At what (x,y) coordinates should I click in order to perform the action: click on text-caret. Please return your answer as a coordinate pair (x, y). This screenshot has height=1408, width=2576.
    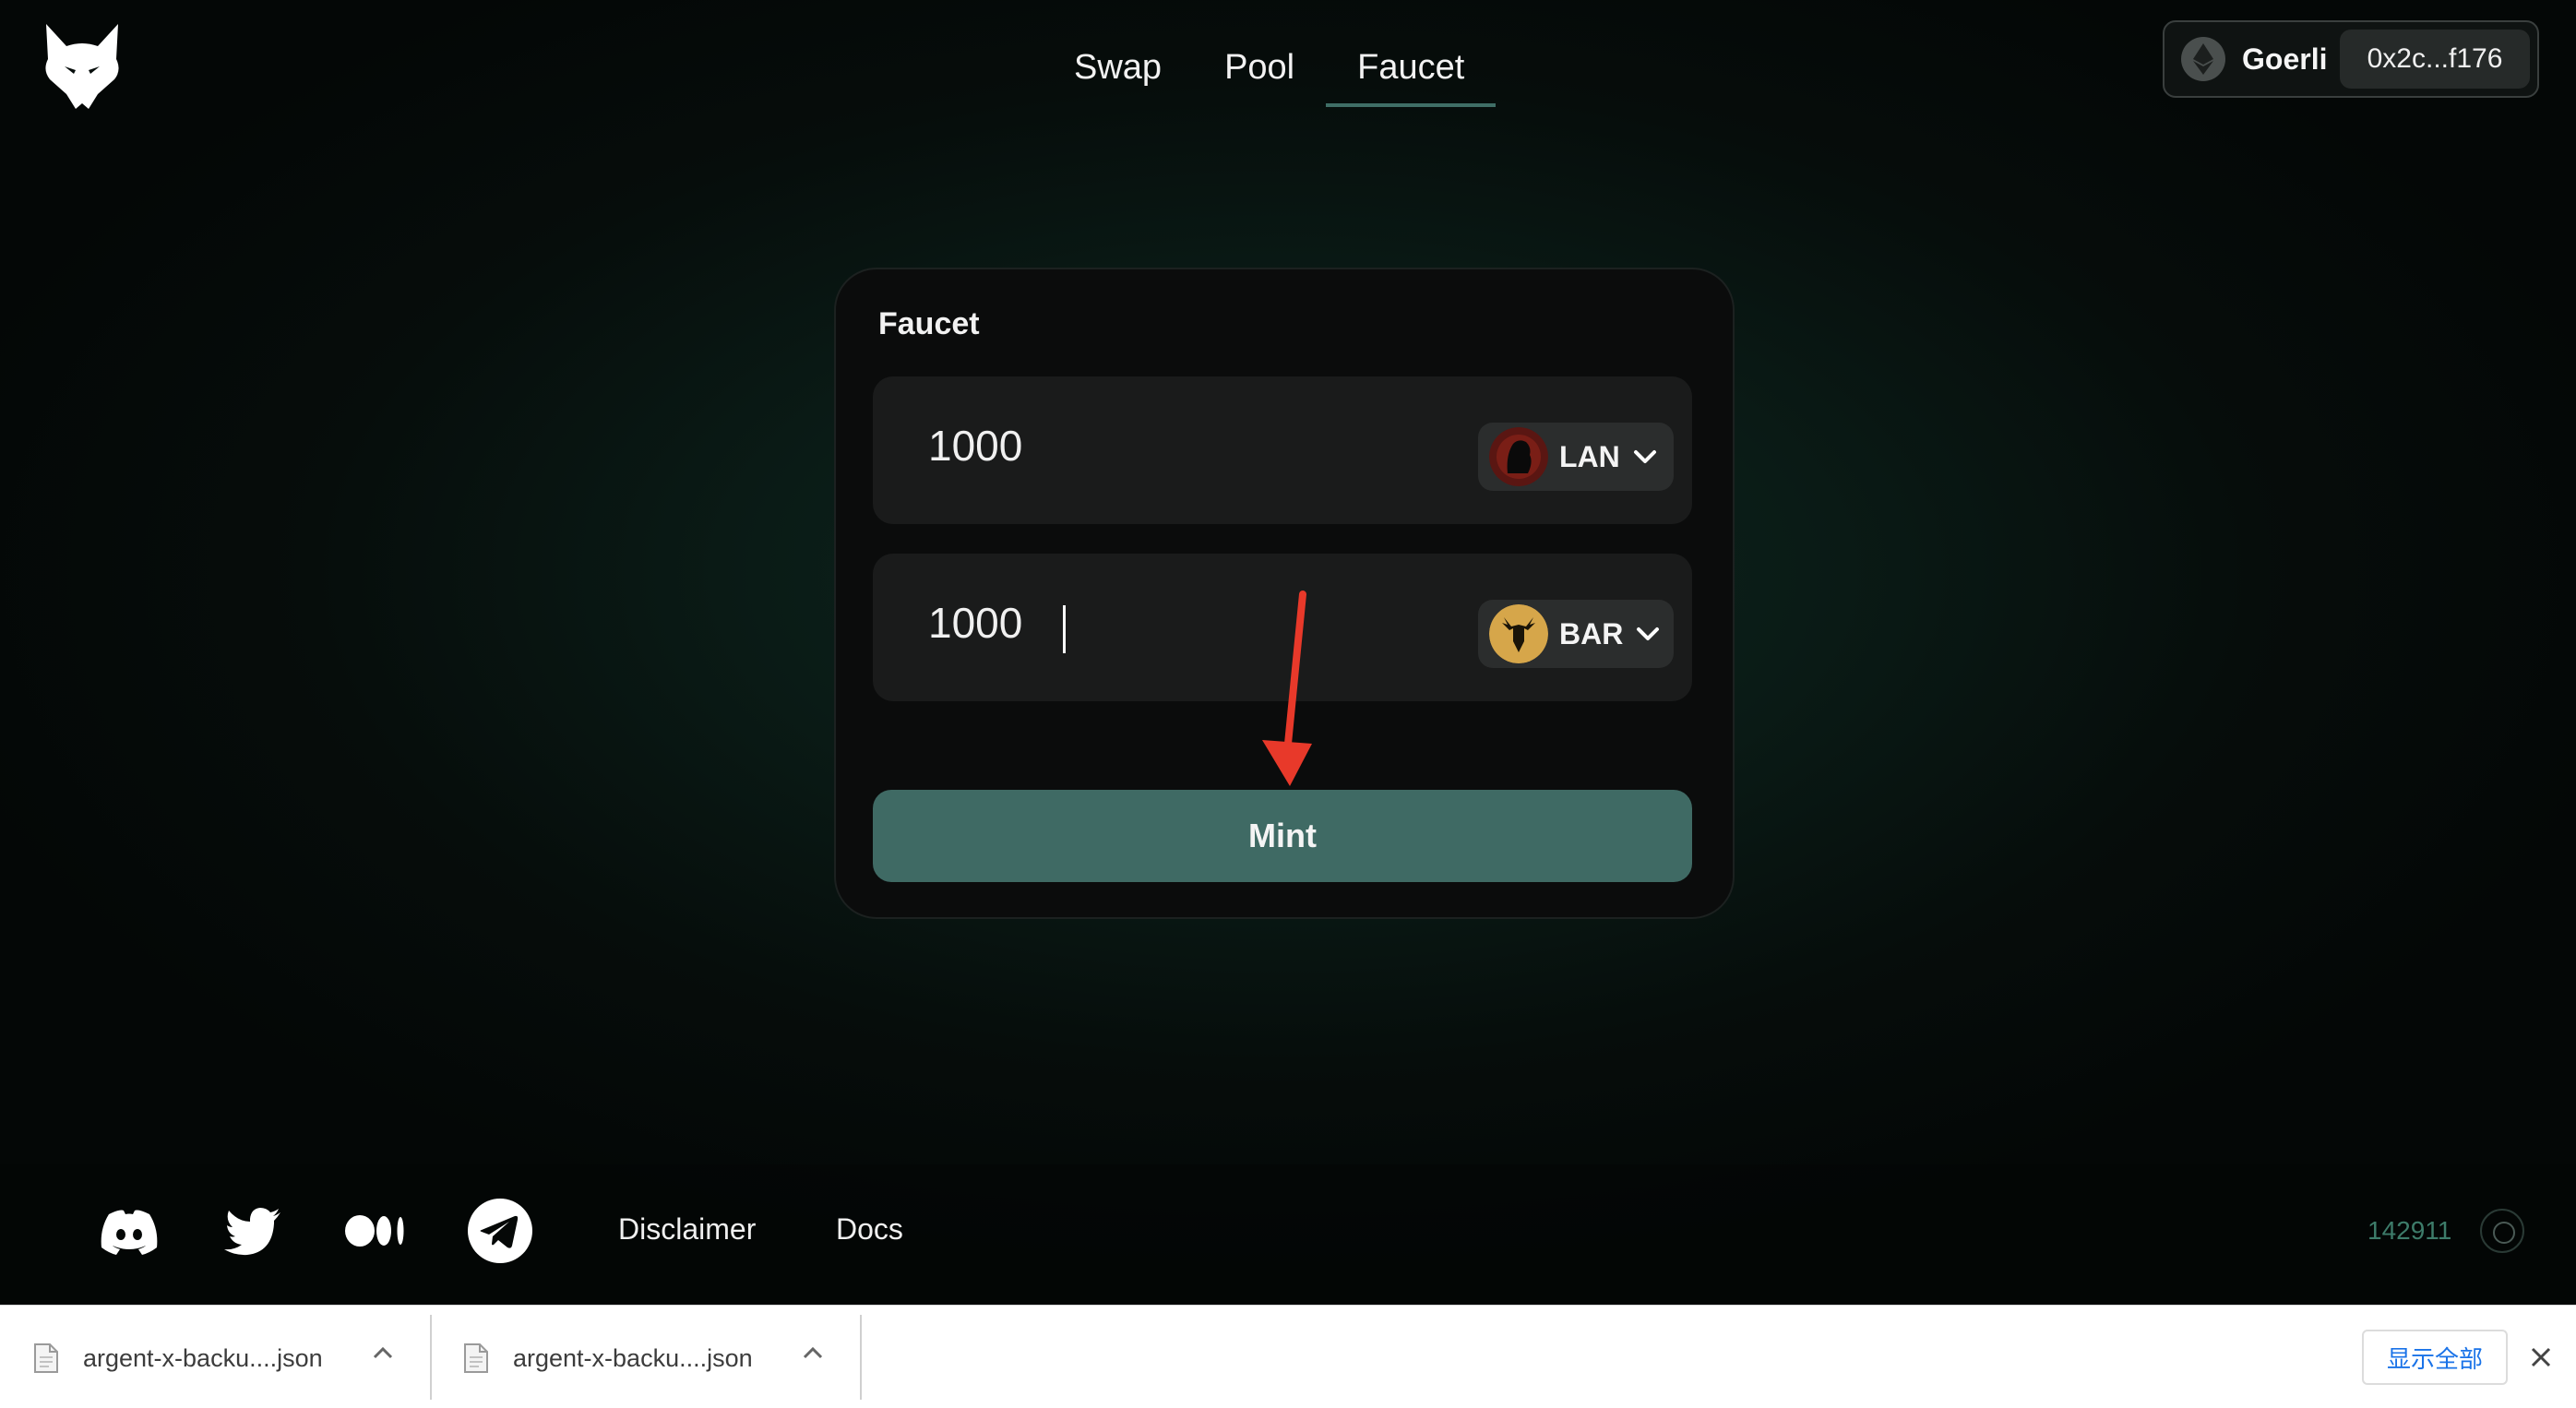
    Looking at the image, I should click on (1064, 629).